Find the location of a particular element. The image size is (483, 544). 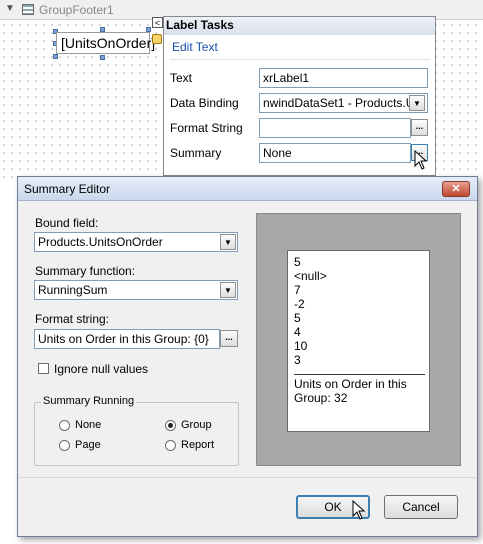

bound-field-value: Products.UnitsOnOrder is located at coordinates (100, 242).